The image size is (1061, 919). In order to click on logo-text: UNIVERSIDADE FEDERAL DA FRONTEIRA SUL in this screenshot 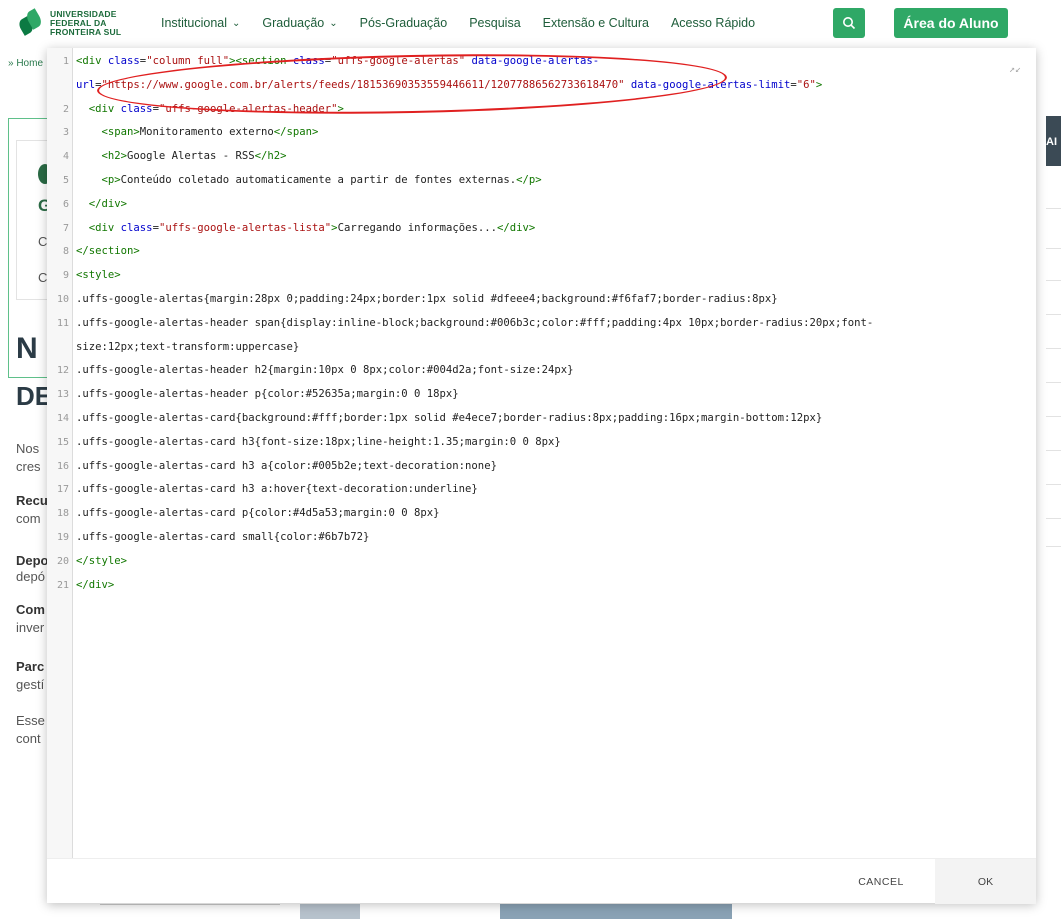, I will do `click(86, 22)`.